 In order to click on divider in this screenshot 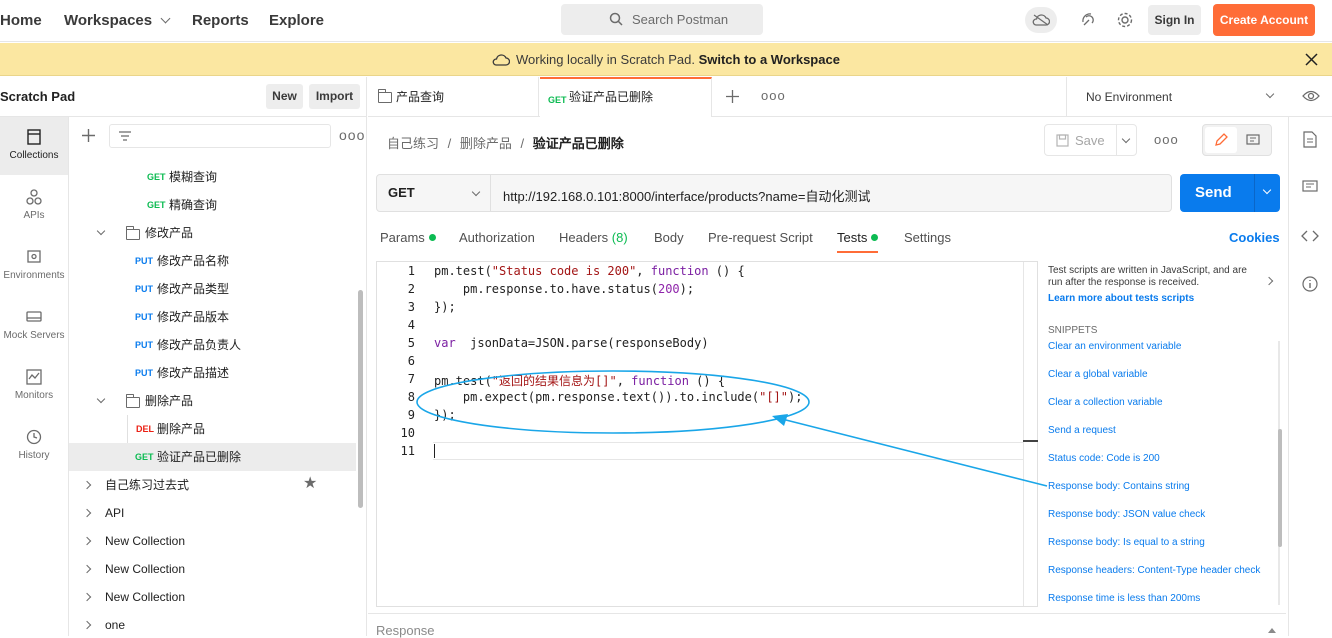, I will do `click(1254, 193)`.